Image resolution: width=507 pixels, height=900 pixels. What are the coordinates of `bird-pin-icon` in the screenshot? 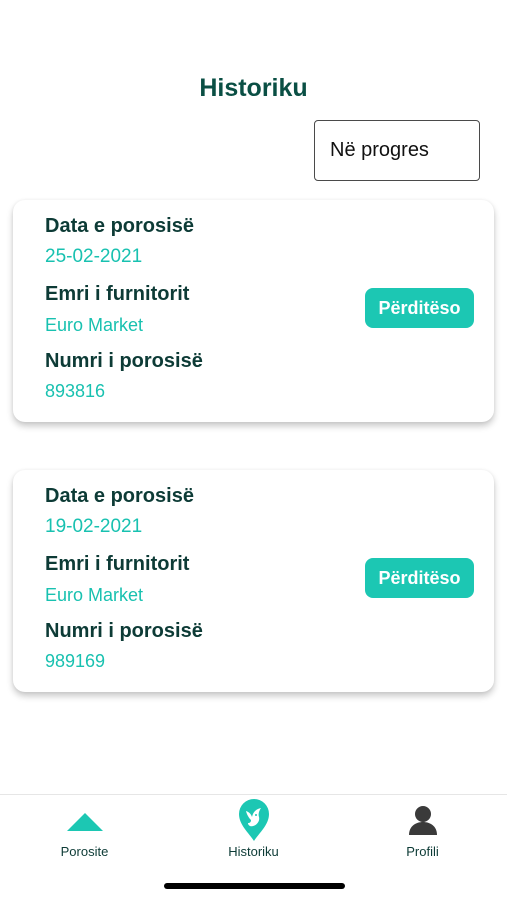 It's located at (253, 820).